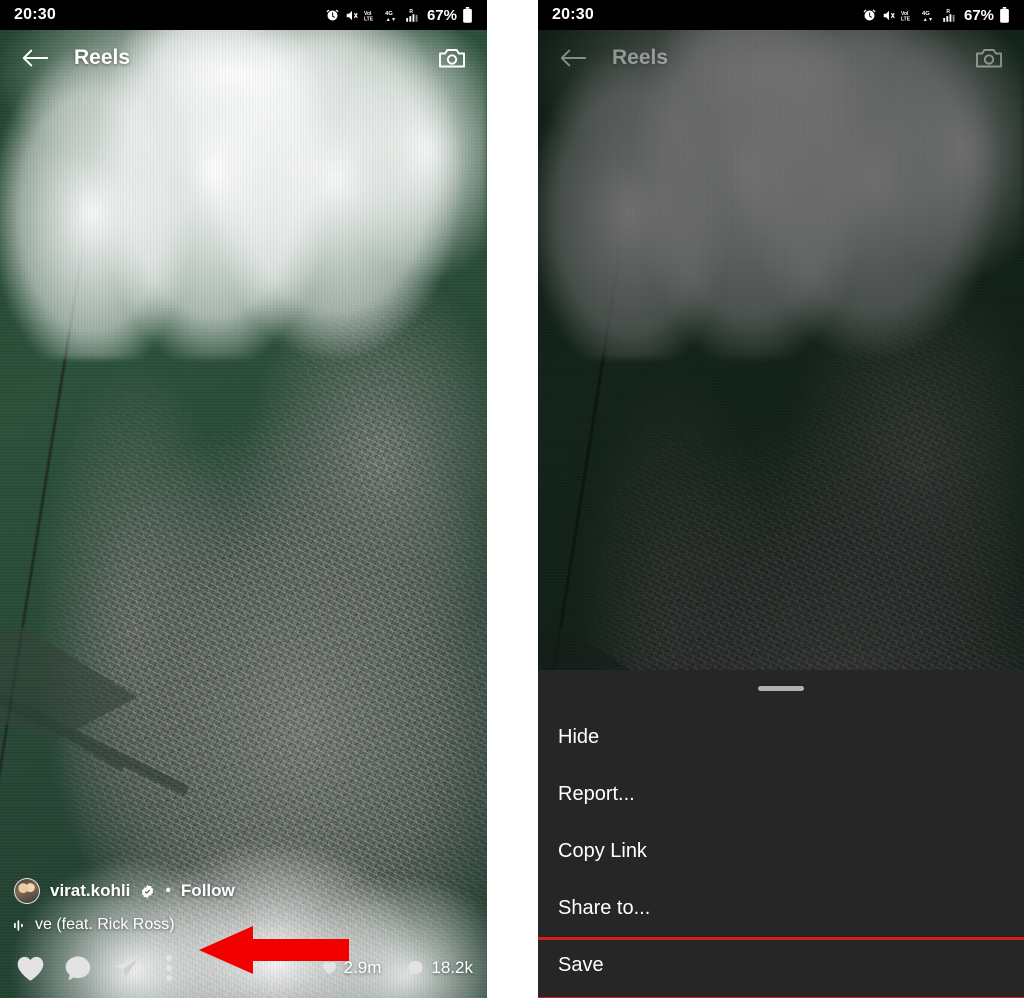 The height and width of the screenshot is (998, 1024). I want to click on page-title: Reels, so click(102, 57).